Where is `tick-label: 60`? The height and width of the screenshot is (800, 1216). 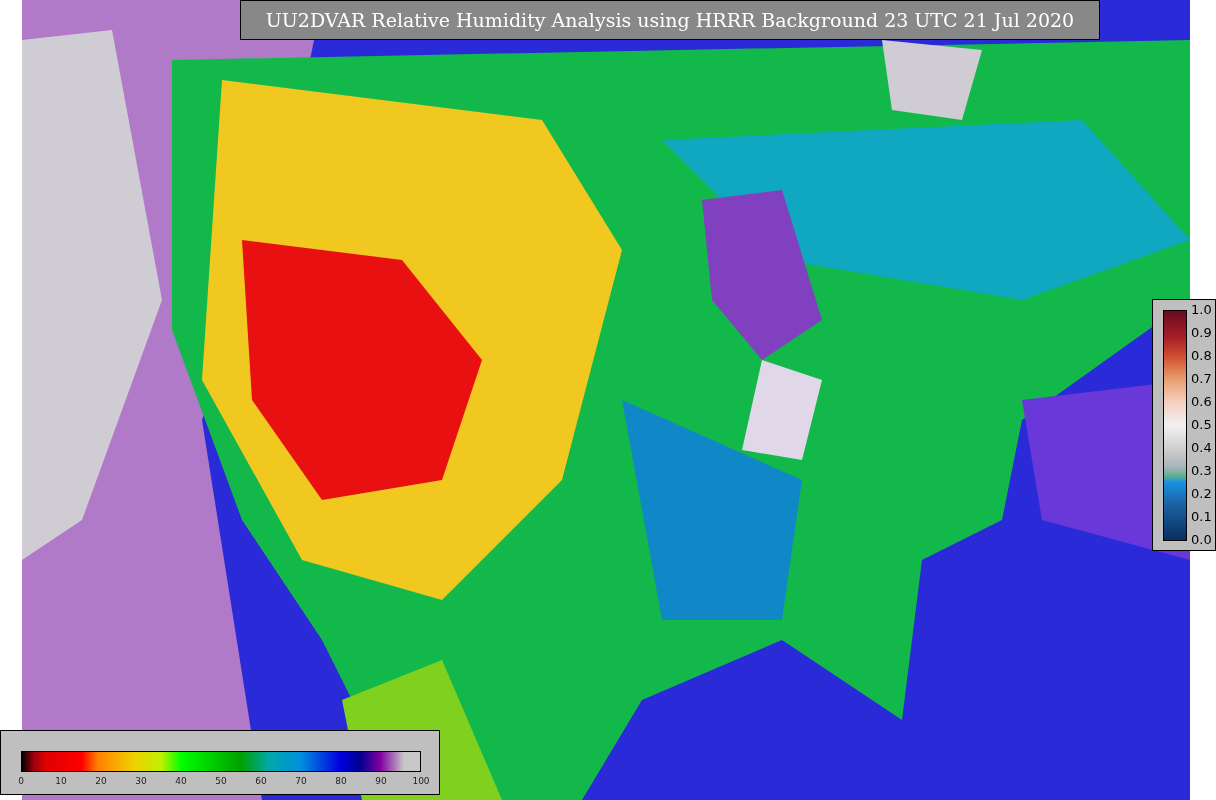
tick-label: 60 is located at coordinates (261, 781).